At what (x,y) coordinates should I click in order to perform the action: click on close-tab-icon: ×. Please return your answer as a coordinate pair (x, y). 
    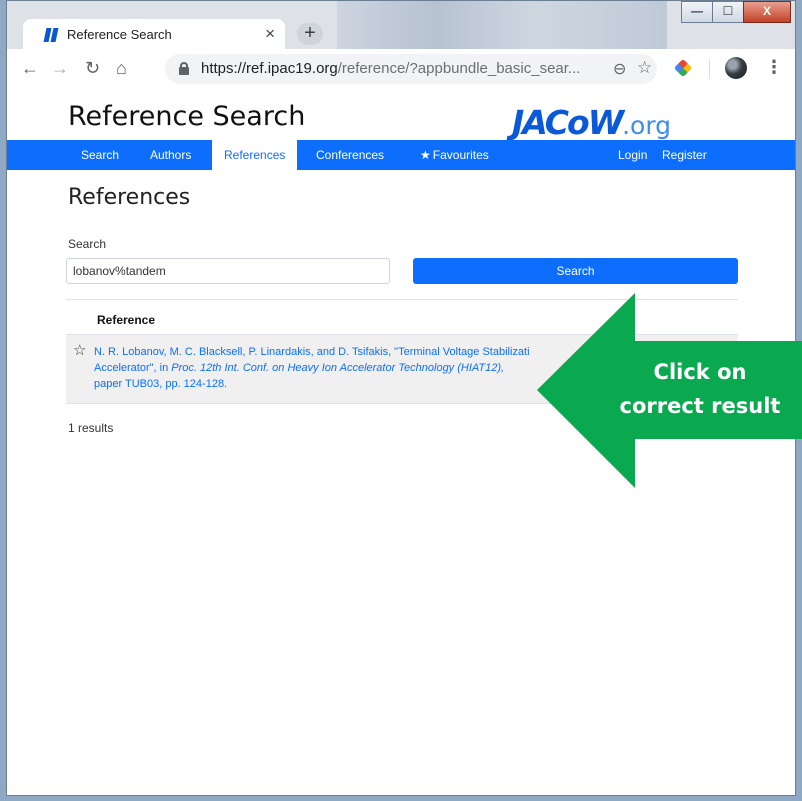
    Looking at the image, I should click on (270, 34).